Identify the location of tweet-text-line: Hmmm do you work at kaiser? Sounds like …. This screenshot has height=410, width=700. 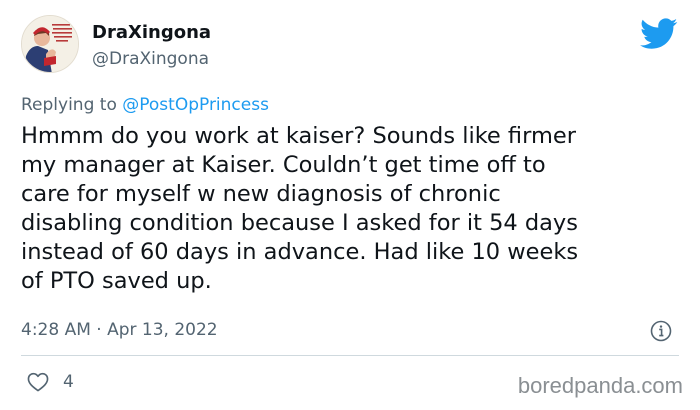
(298, 136).